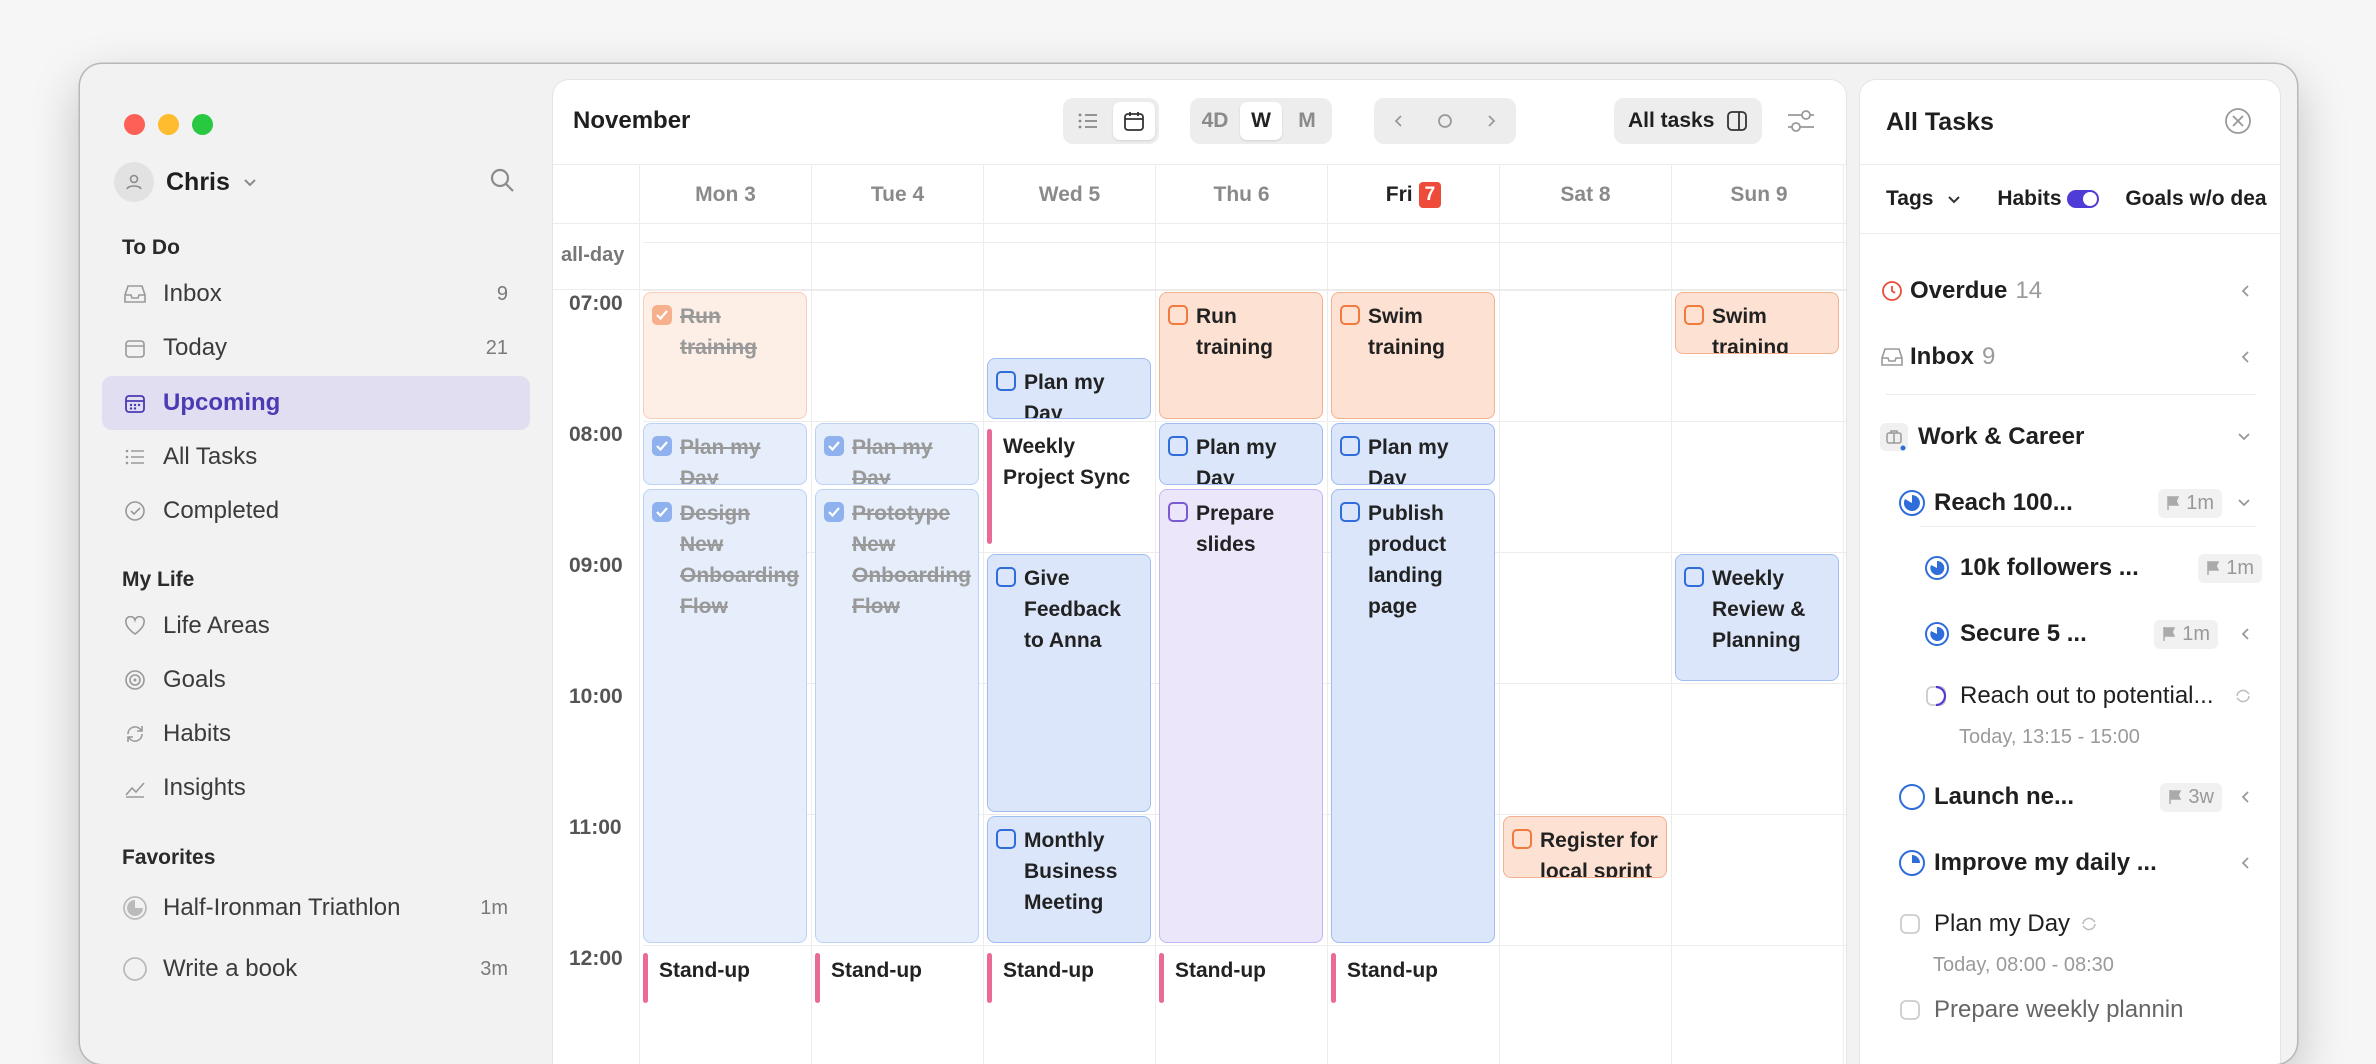 This screenshot has height=1064, width=2376. What do you see at coordinates (134, 124) in the screenshot?
I see `close-window-button` at bounding box center [134, 124].